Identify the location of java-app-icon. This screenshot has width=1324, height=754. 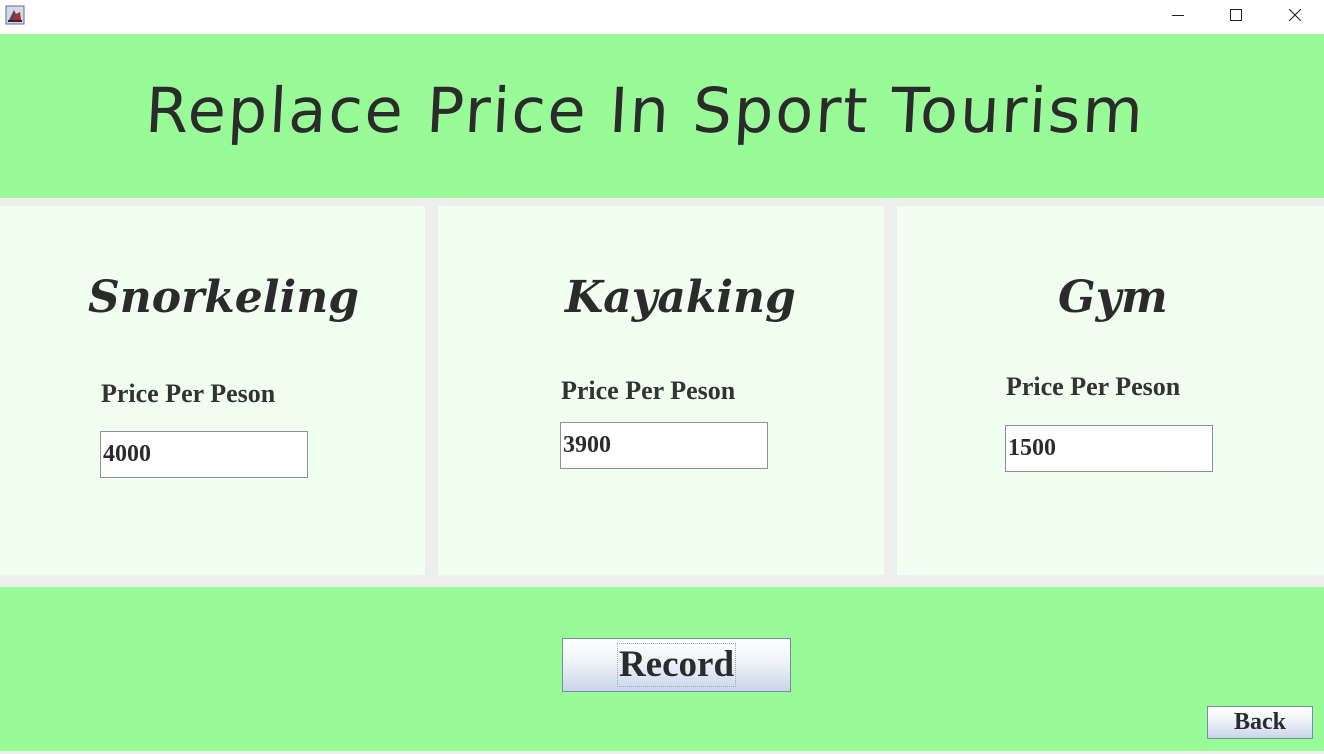
(15, 15).